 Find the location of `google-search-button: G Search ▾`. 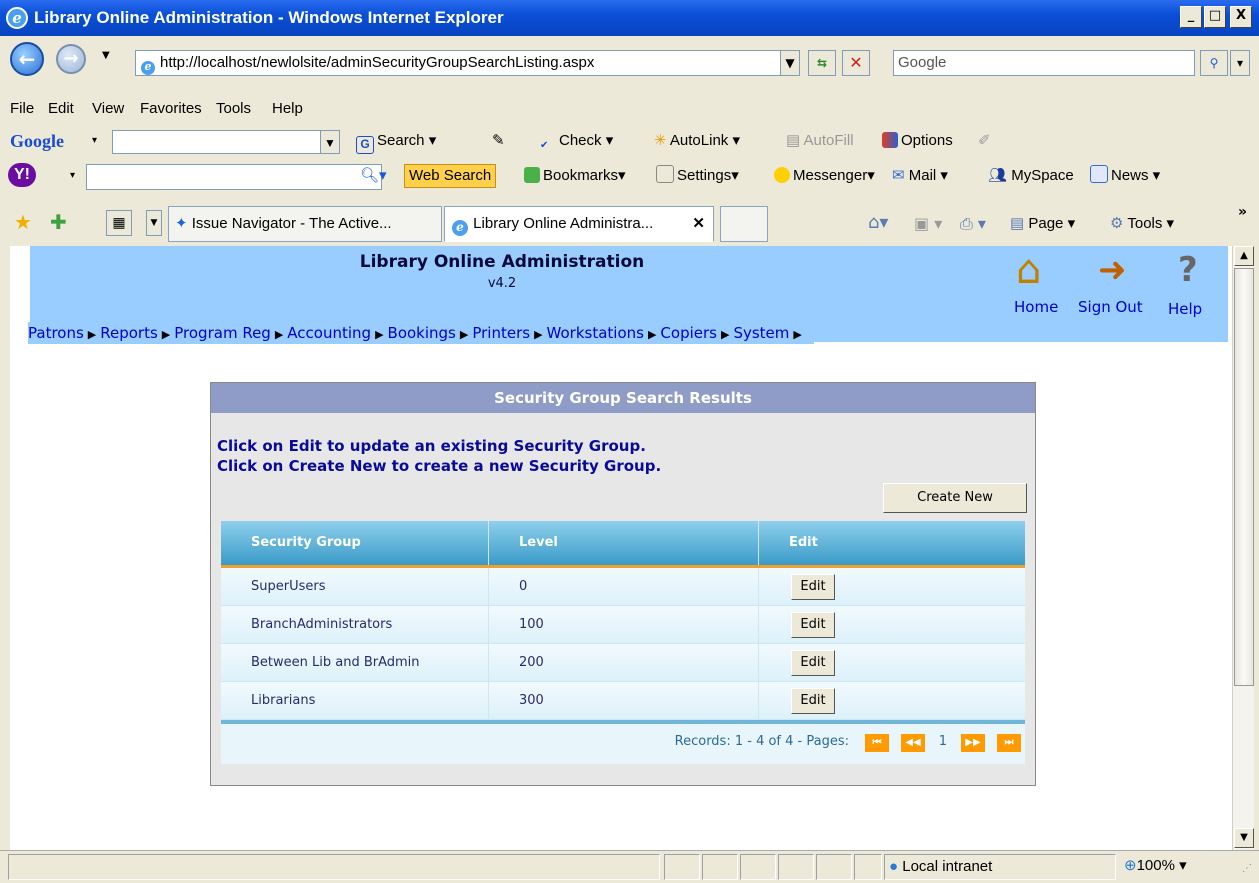

google-search-button: G Search ▾ is located at coordinates (396, 141).